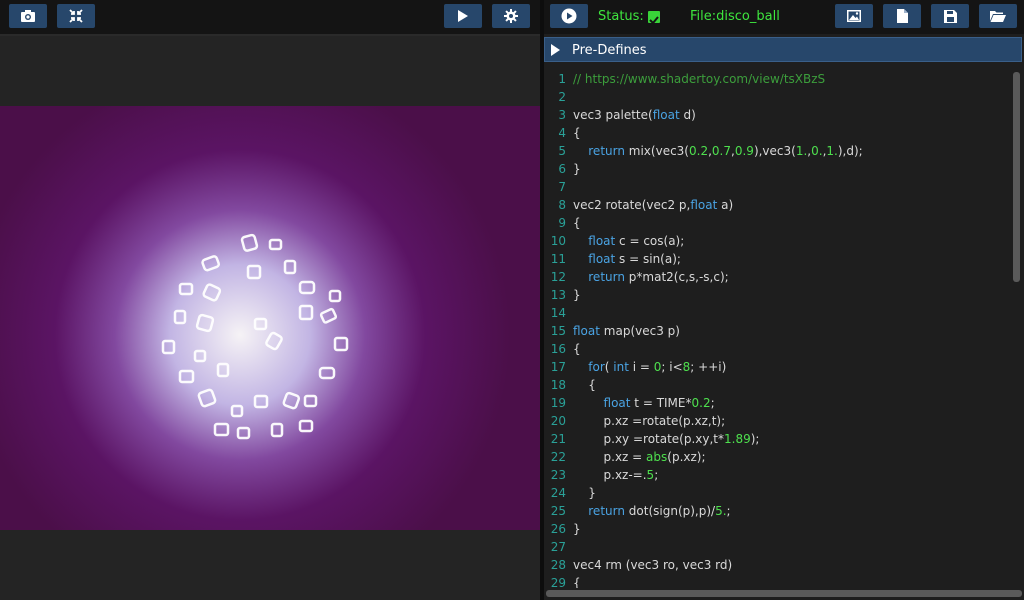  What do you see at coordinates (777, 241) in the screenshot?
I see `code-line: 10 float c = cos(a);` at bounding box center [777, 241].